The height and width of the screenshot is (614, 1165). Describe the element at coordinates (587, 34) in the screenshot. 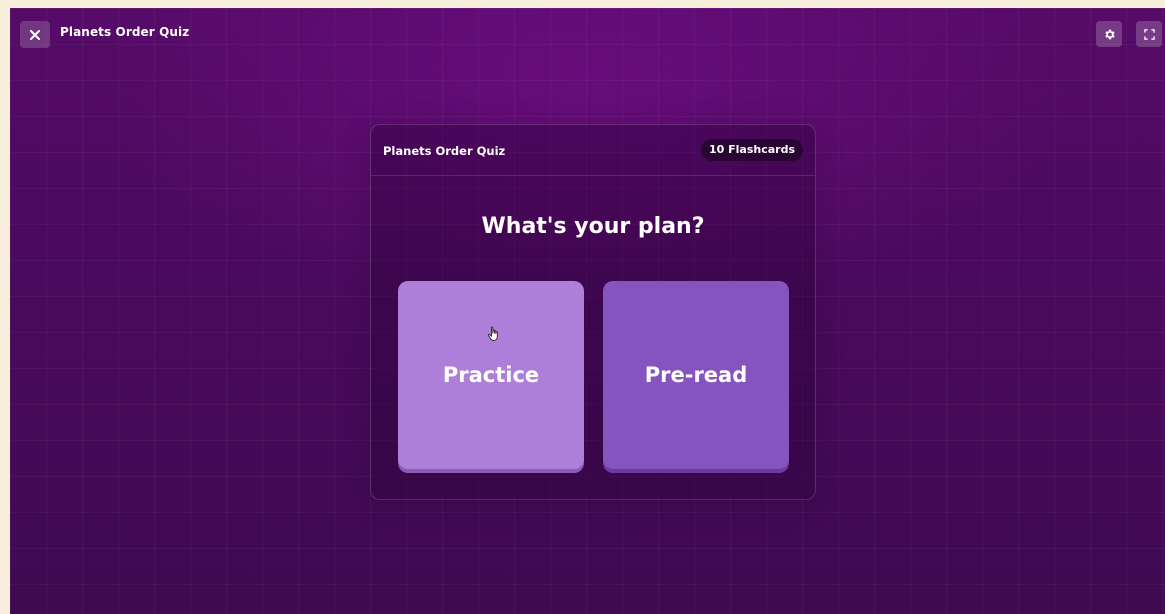

I see `top-bar: Planets Order Quiz` at that location.